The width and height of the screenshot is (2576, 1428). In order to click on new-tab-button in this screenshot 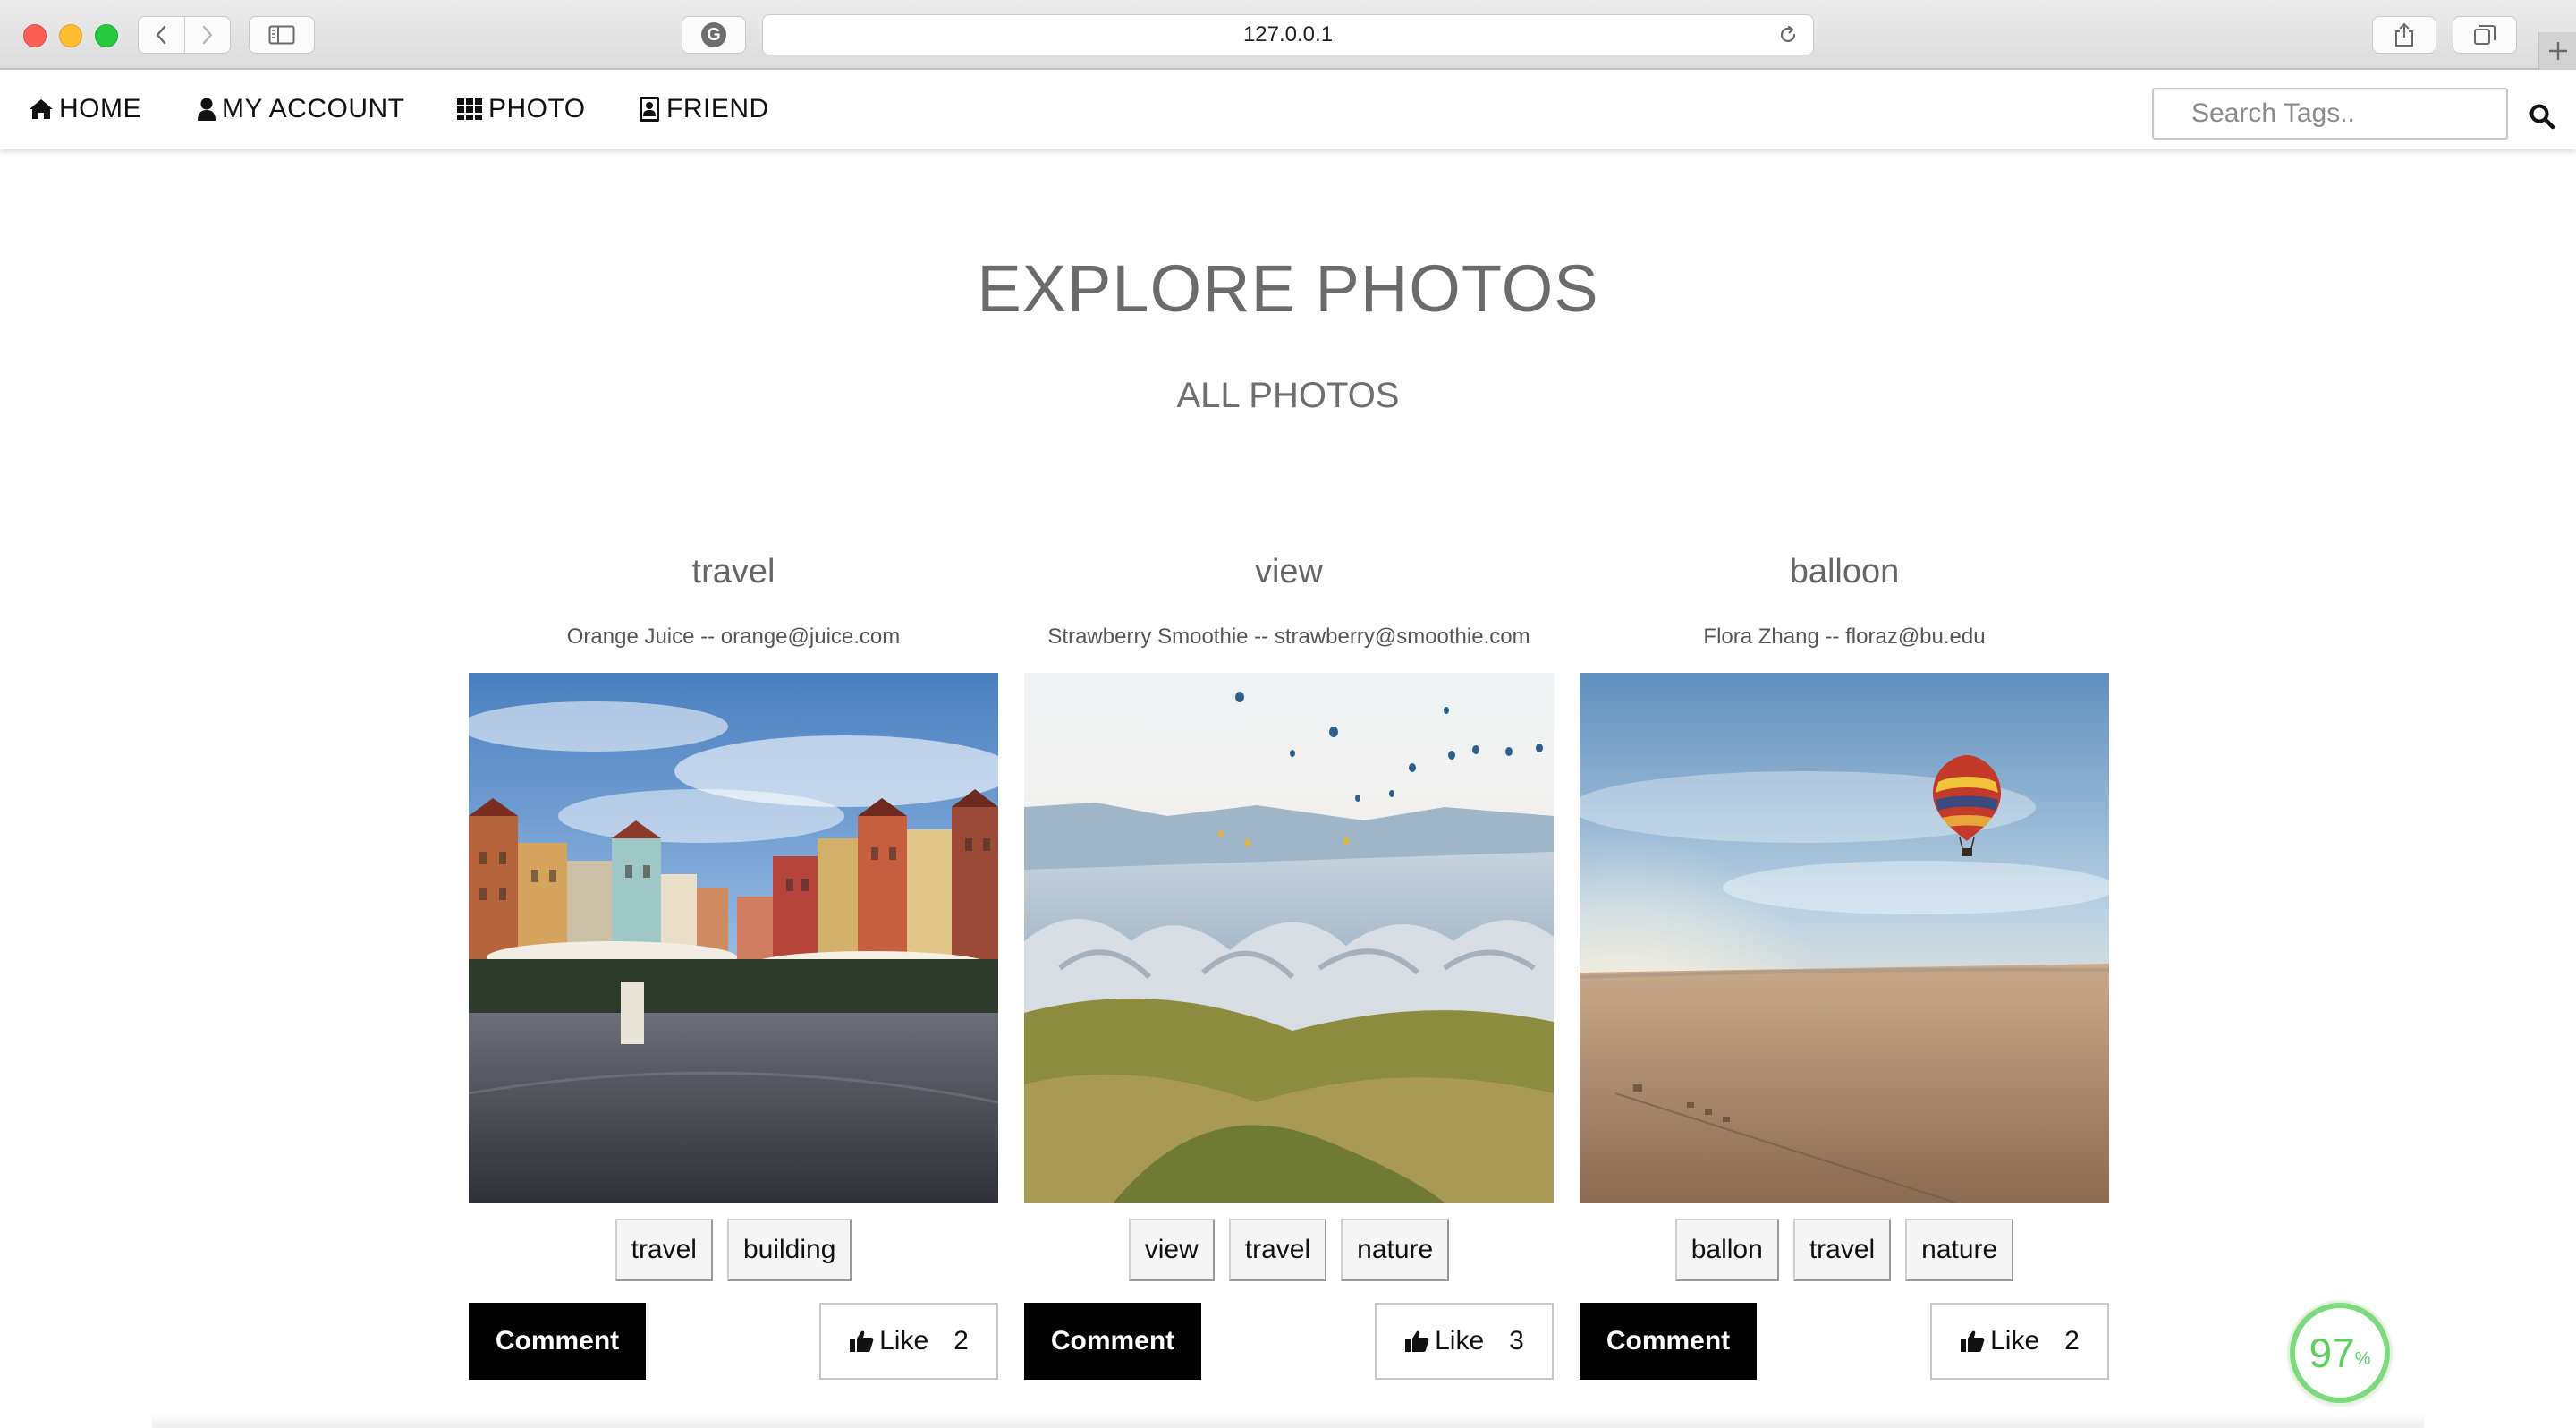, I will do `click(2557, 51)`.